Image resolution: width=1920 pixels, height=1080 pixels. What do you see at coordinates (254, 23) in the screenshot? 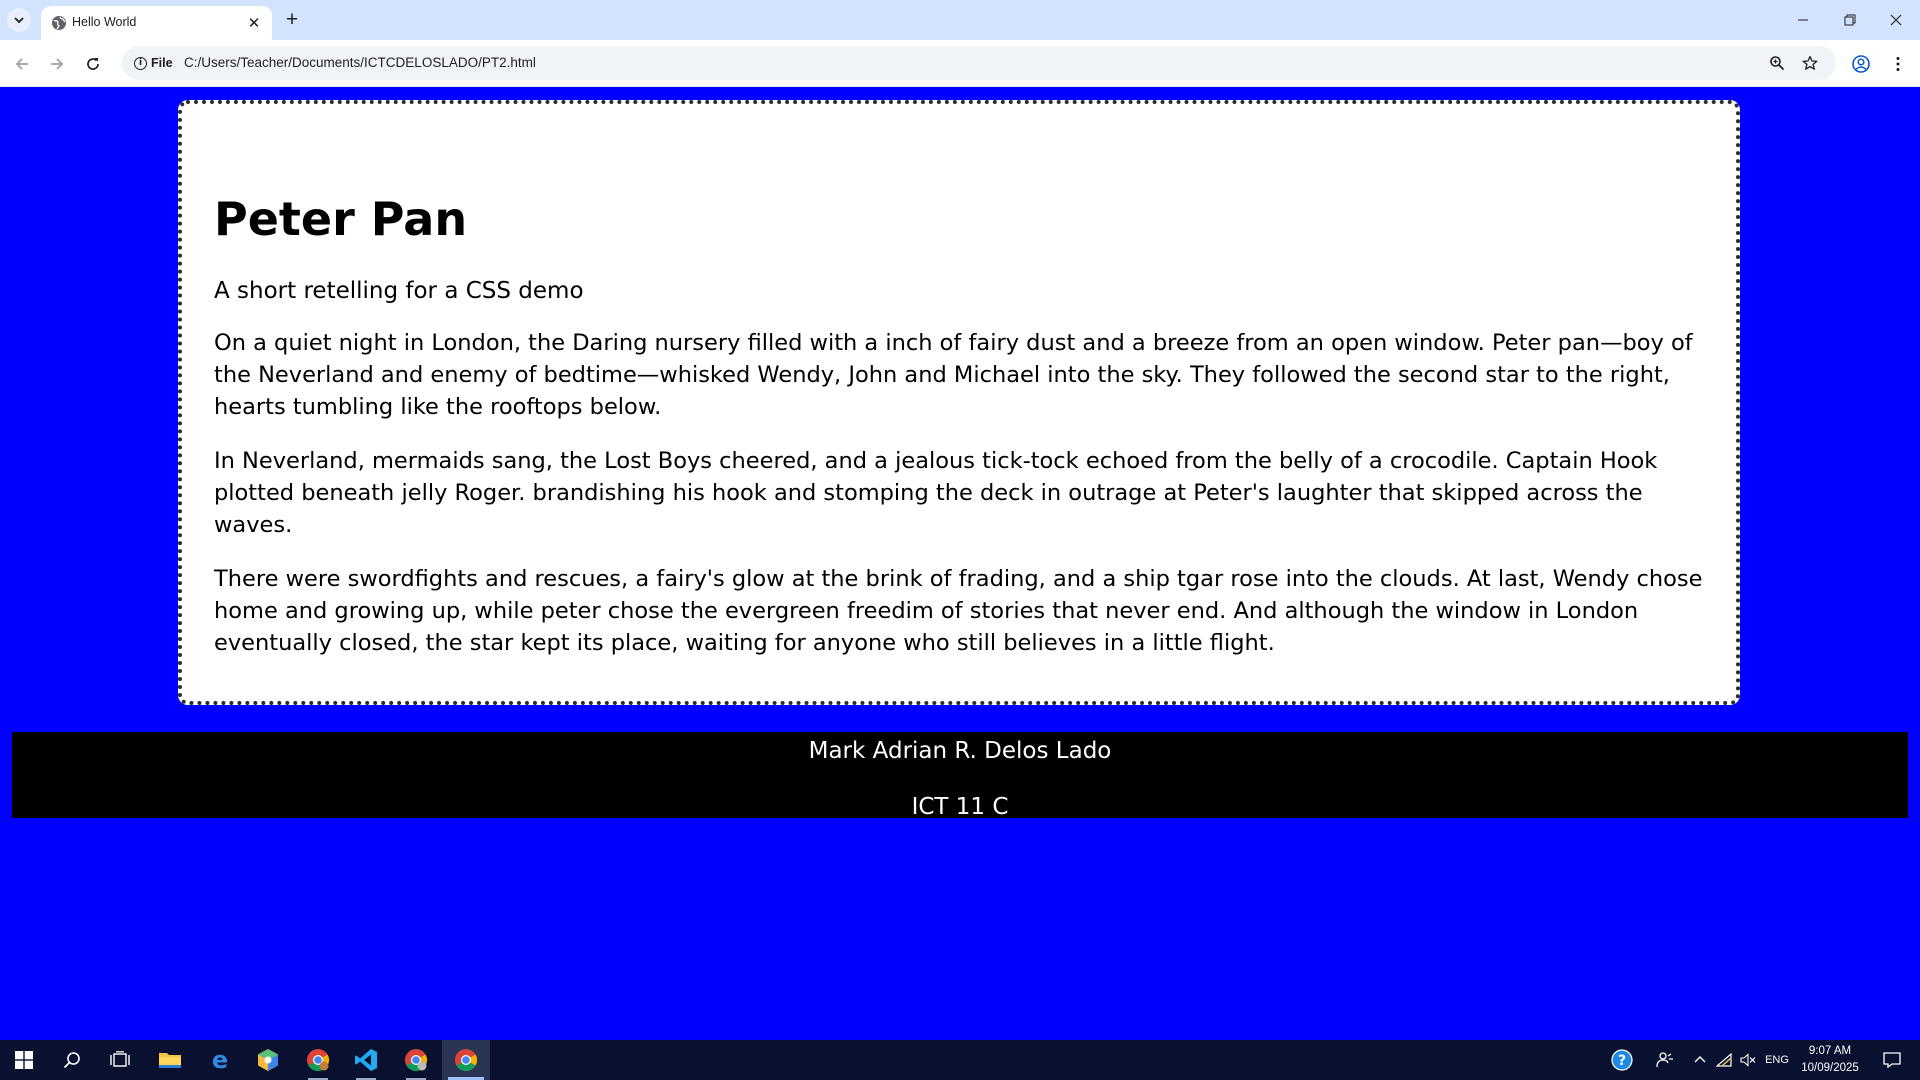
I see `close-tab-icon: ✕` at bounding box center [254, 23].